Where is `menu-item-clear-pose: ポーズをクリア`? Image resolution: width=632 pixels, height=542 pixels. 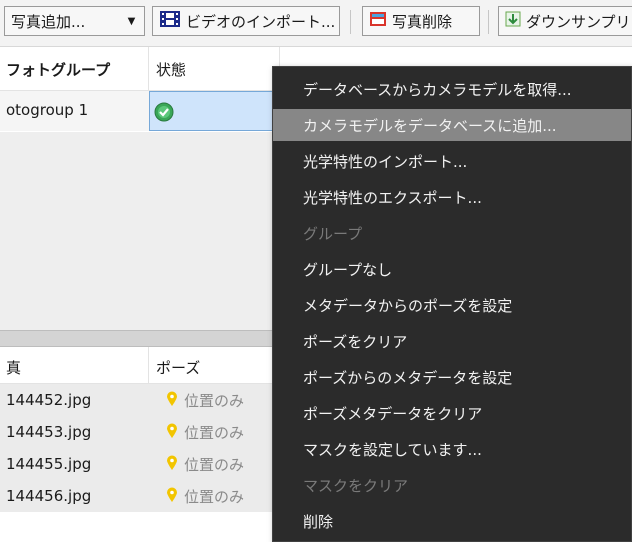
menu-item-clear-pose: ポーズをクリア is located at coordinates (452, 341).